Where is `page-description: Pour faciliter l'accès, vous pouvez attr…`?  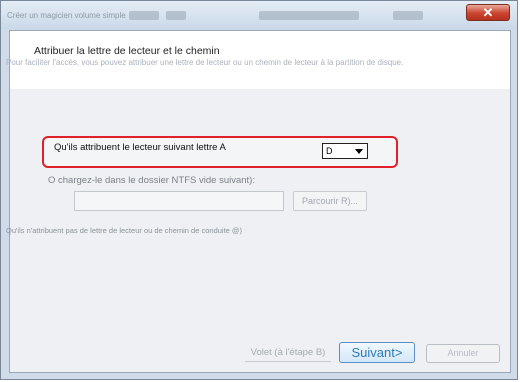
page-description: Pour faciliter l'accès, vous pouvez attr… is located at coordinates (205, 62).